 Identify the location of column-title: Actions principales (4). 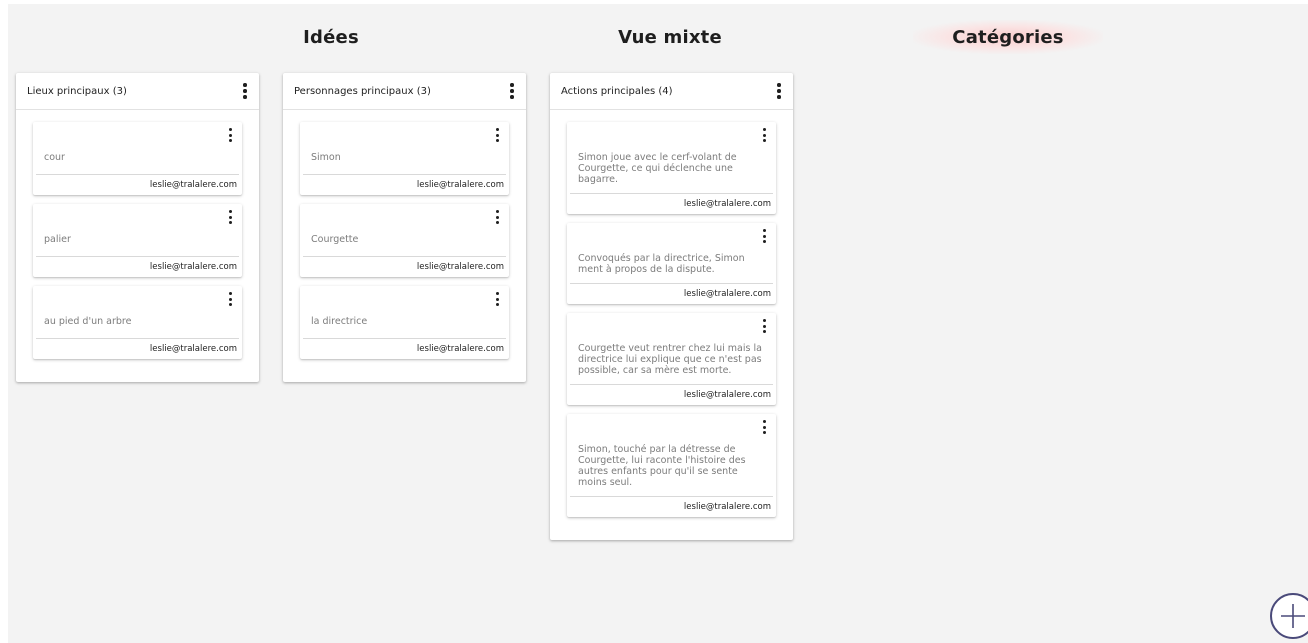
(617, 91).